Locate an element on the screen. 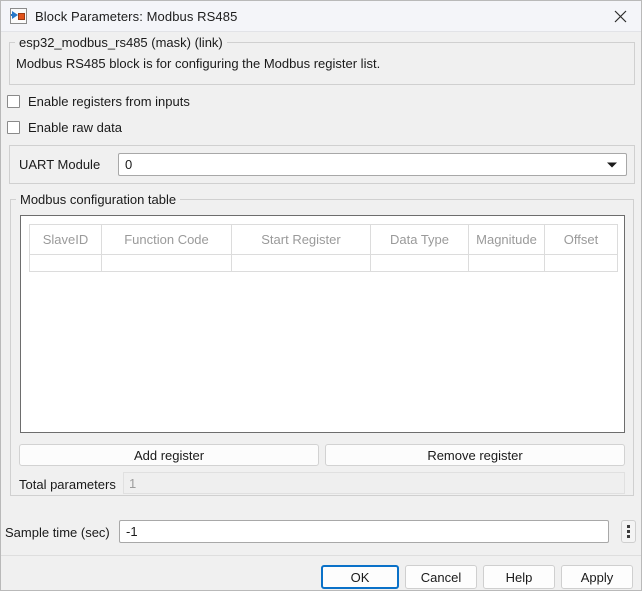  help-button: Help is located at coordinates (519, 577).